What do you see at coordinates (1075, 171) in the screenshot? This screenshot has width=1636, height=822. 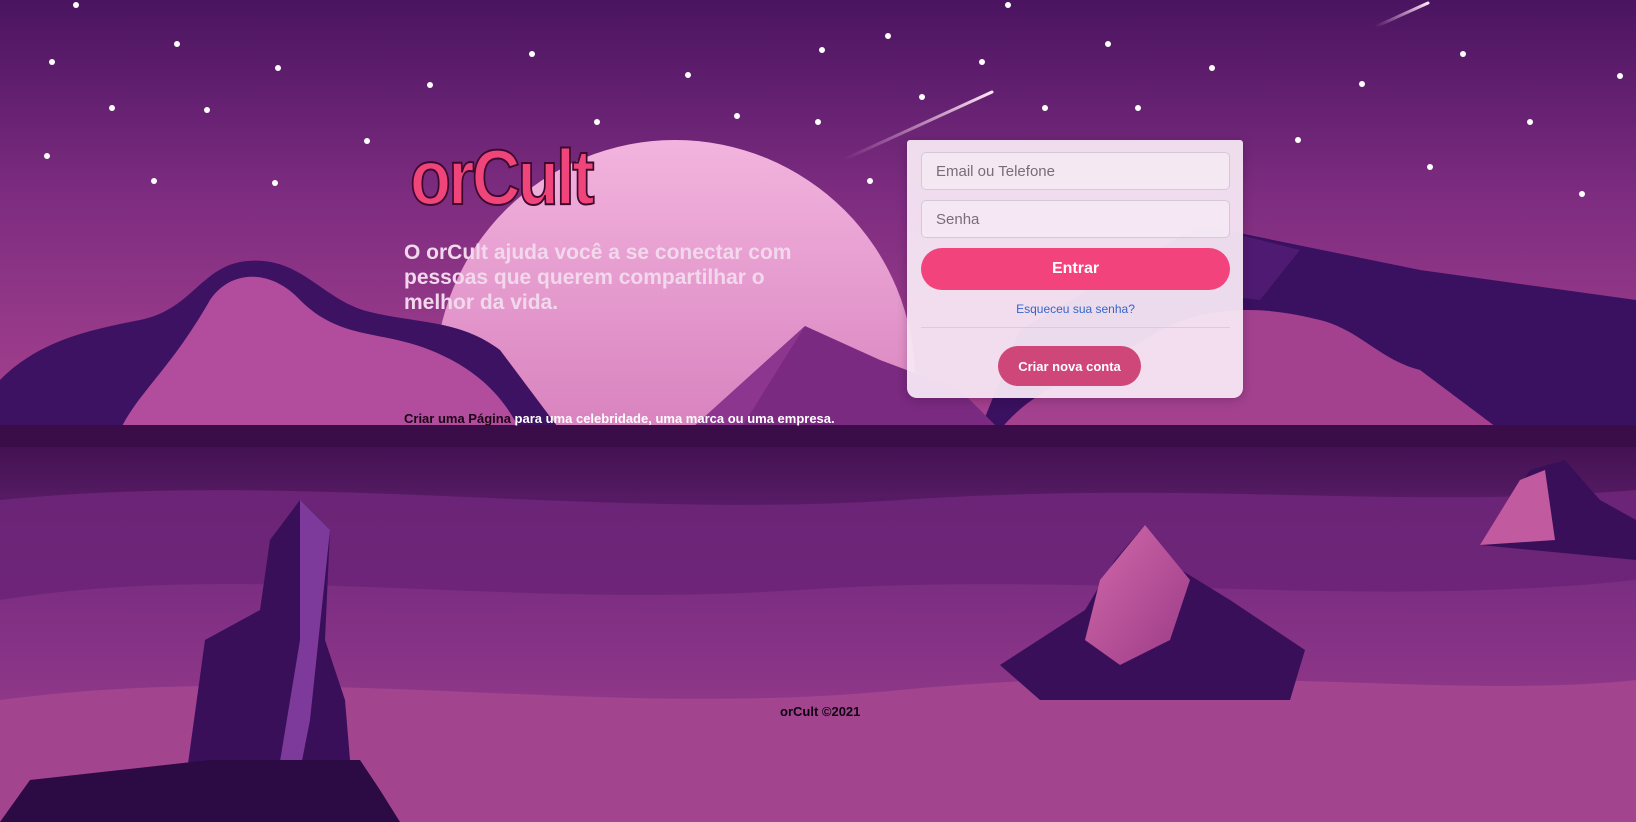 I see `email-field` at bounding box center [1075, 171].